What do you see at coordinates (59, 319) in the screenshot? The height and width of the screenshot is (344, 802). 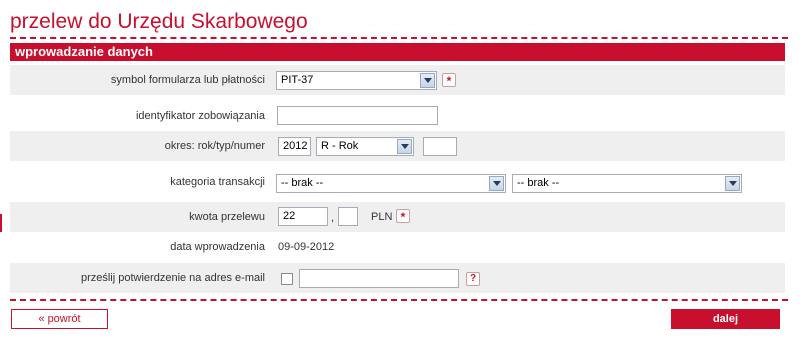 I see `back-button: « powrót` at bounding box center [59, 319].